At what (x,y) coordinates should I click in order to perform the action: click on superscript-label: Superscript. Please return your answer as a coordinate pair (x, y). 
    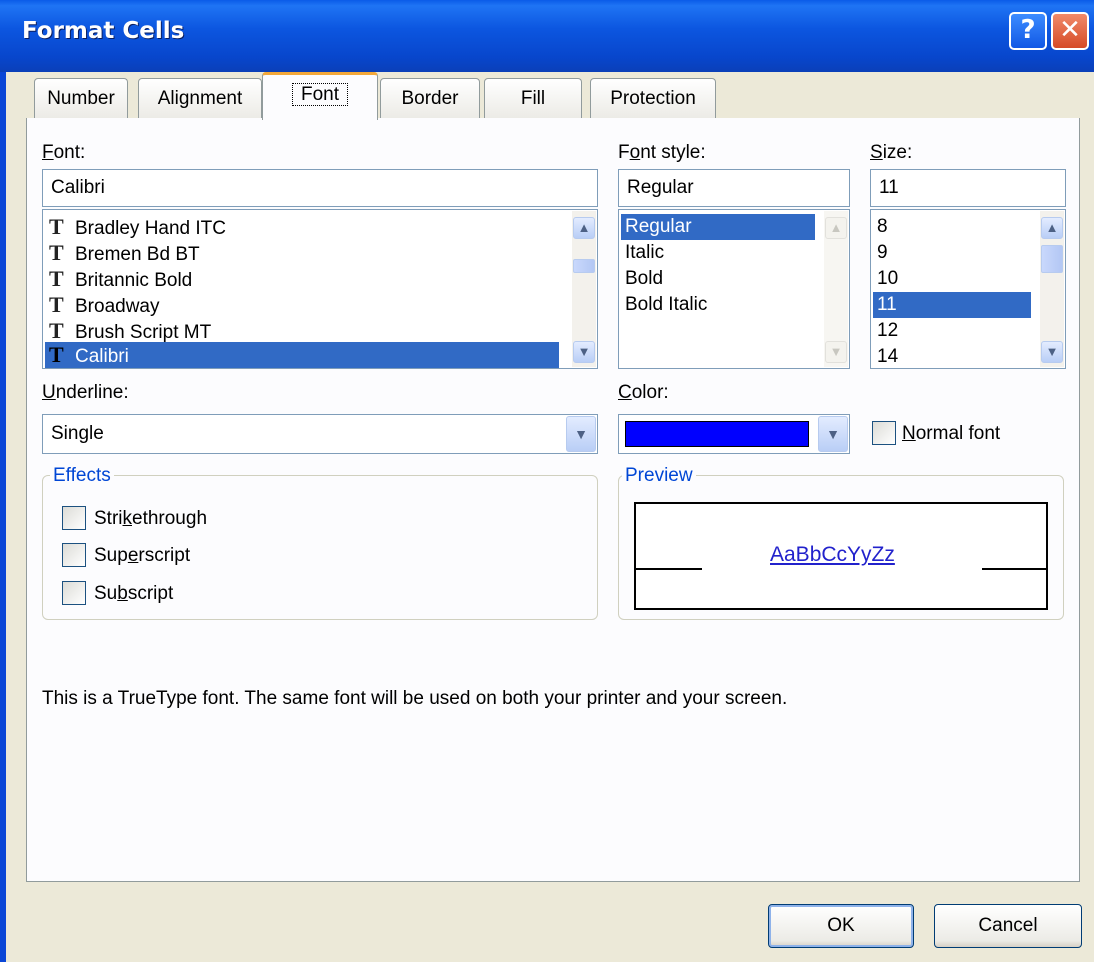
    Looking at the image, I should click on (142, 556).